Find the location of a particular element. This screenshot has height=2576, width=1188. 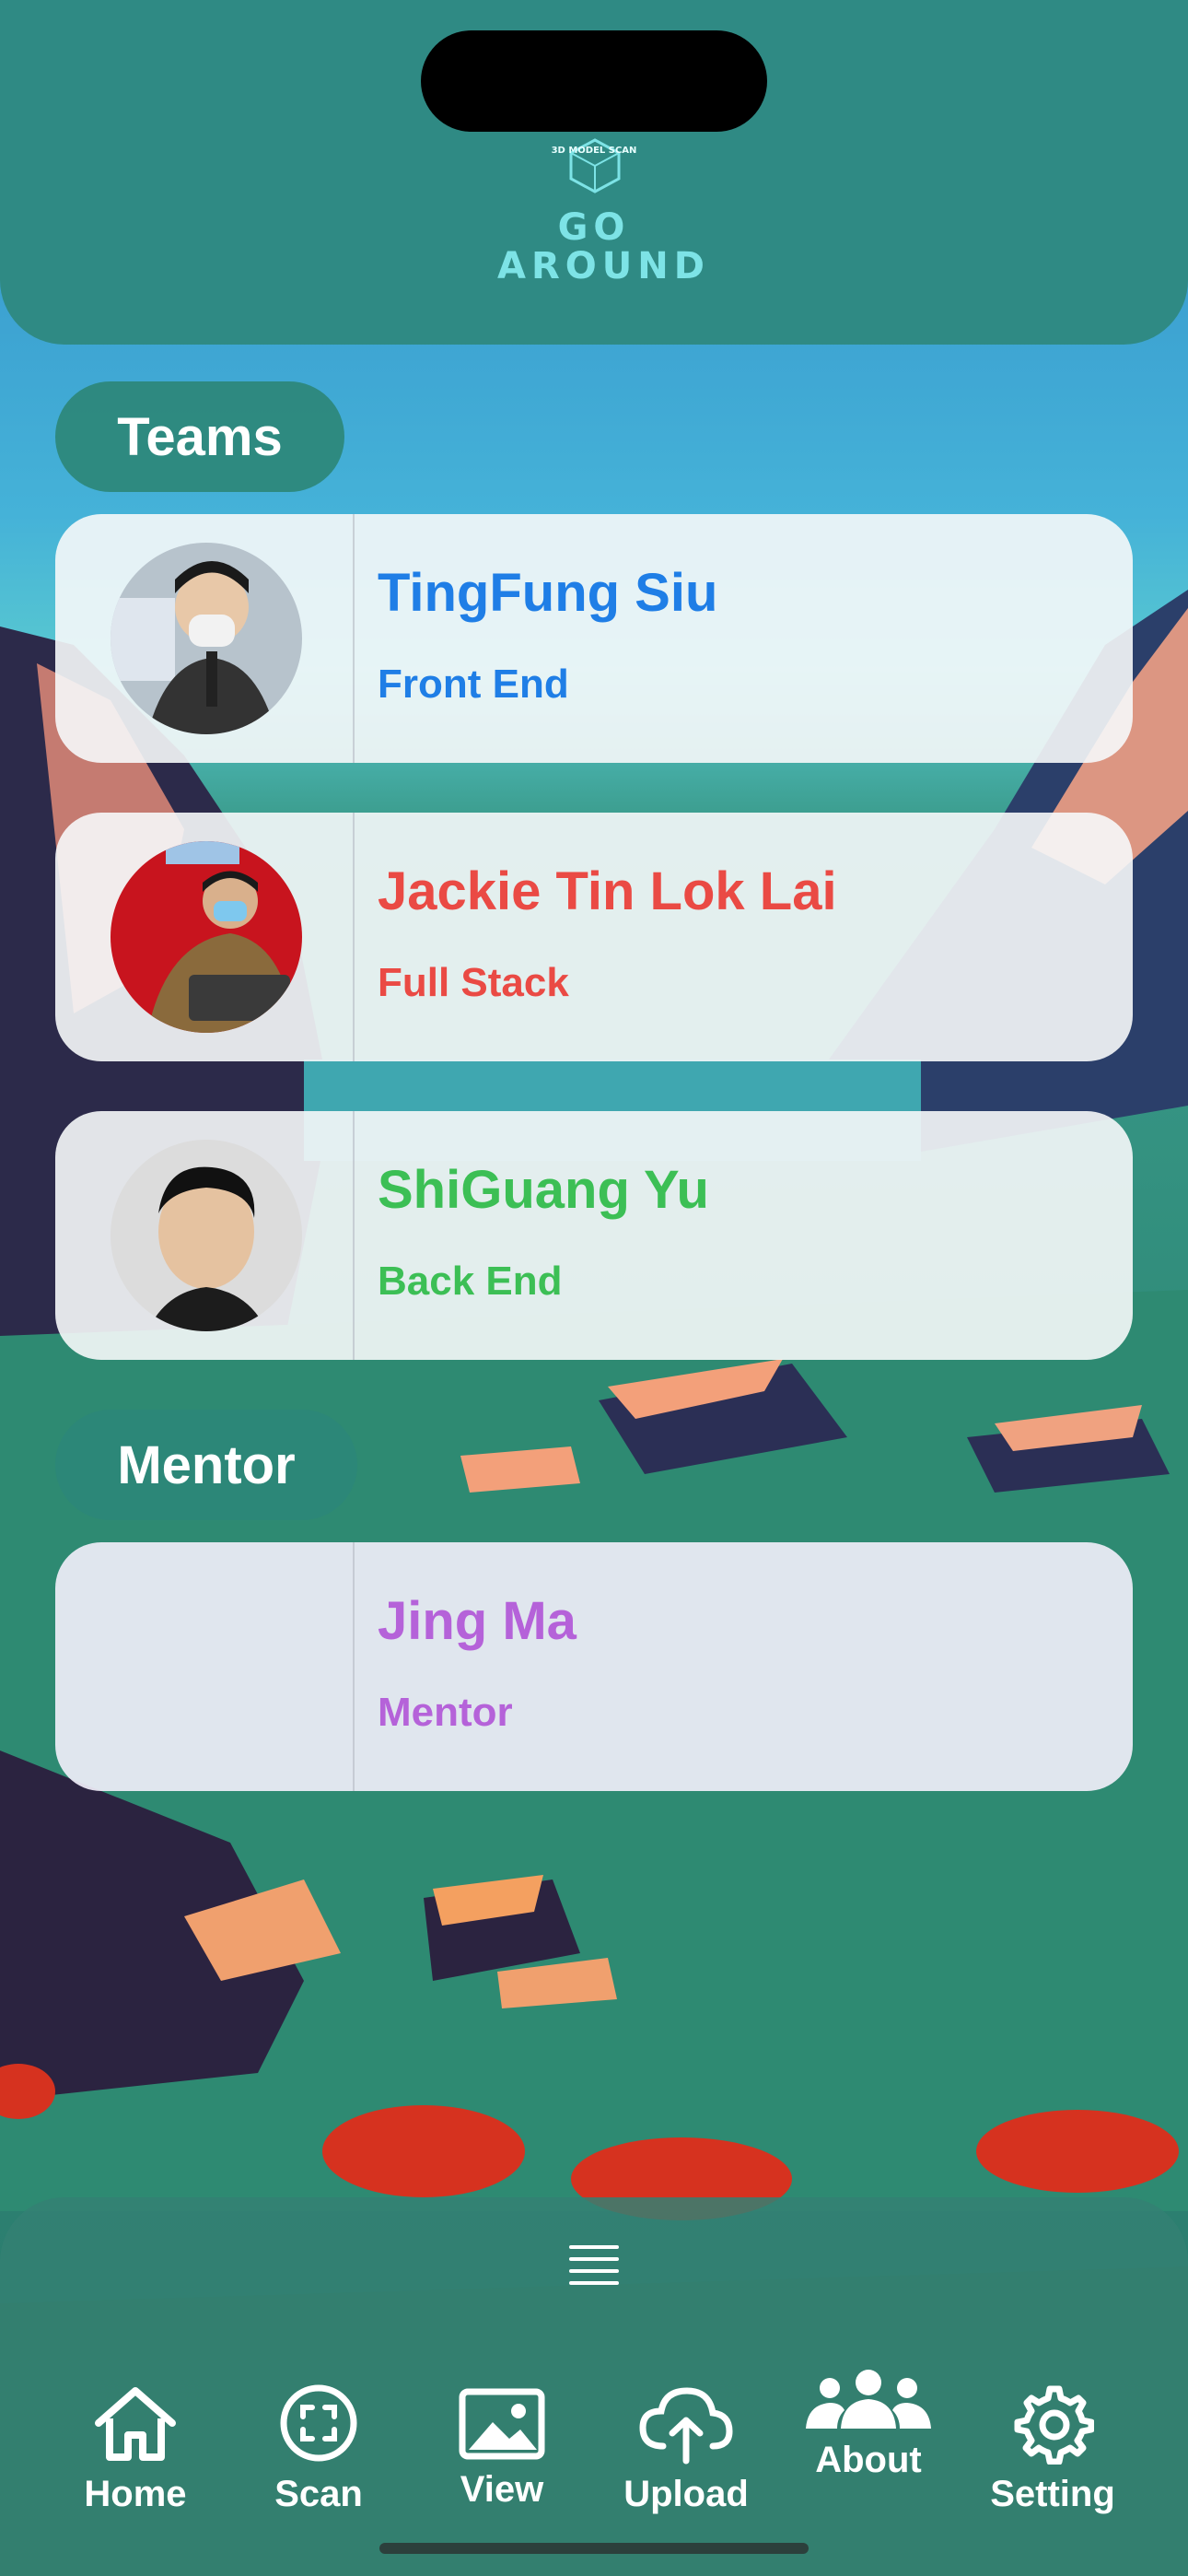

tab-scan: Scan is located at coordinates (319, 2460).